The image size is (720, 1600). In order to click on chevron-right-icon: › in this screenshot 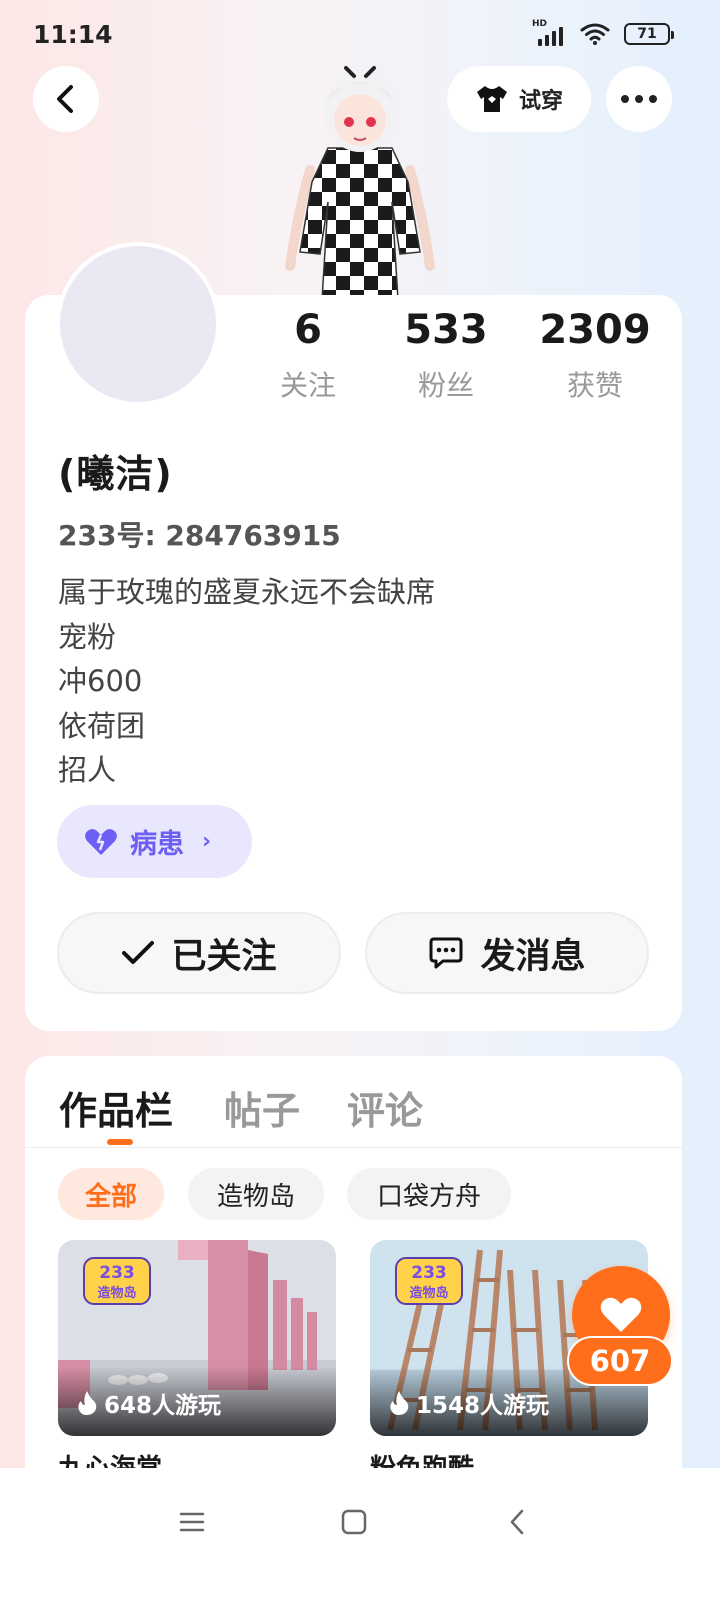, I will do `click(207, 841)`.